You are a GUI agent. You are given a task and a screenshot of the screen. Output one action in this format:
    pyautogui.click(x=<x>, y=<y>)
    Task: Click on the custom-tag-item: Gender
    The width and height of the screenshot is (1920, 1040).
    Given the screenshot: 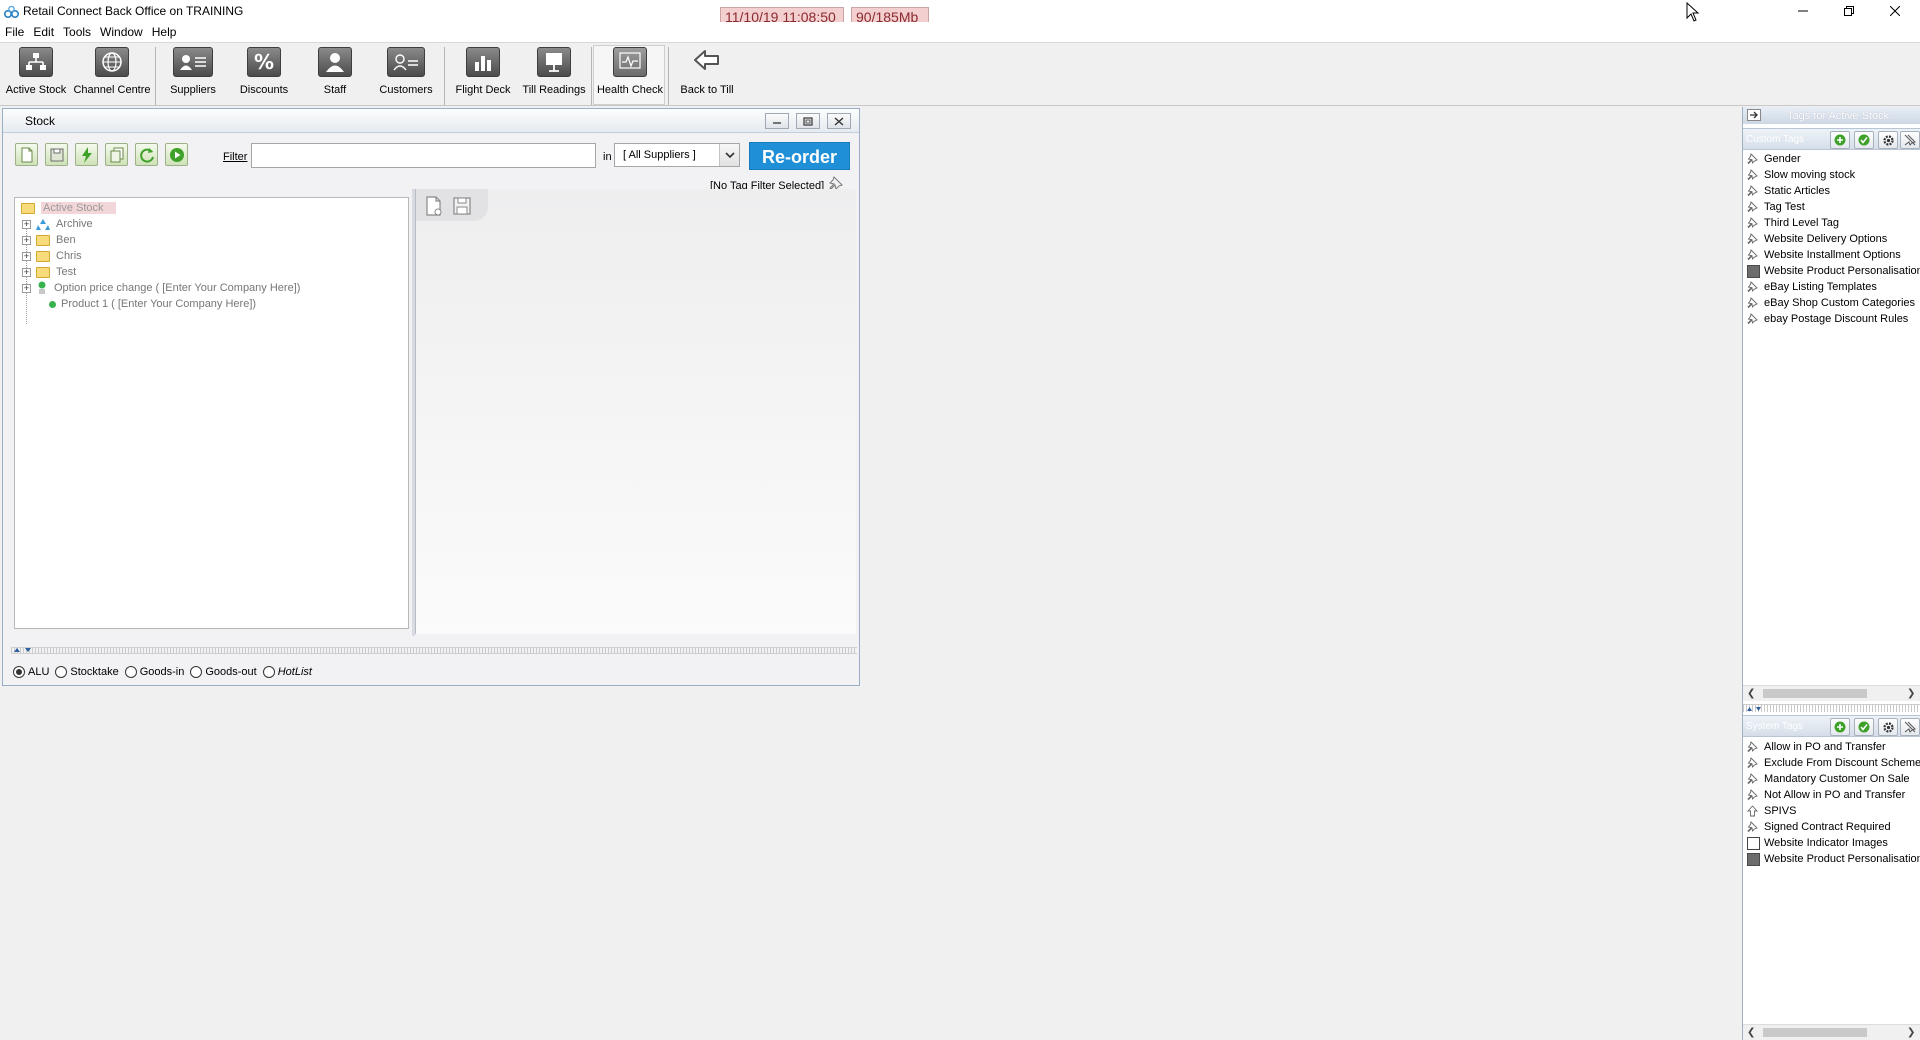 What is the action you would take?
    pyautogui.click(x=1774, y=159)
    